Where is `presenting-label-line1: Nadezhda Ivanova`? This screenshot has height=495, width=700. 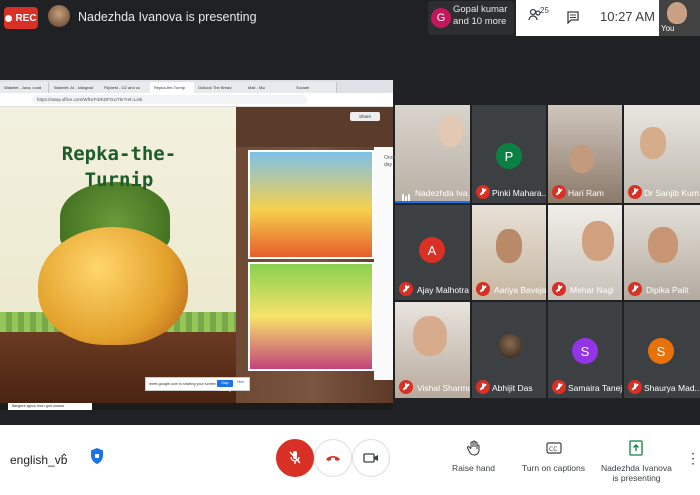 presenting-label-line1: Nadezhda Ivanova is located at coordinates (636, 468).